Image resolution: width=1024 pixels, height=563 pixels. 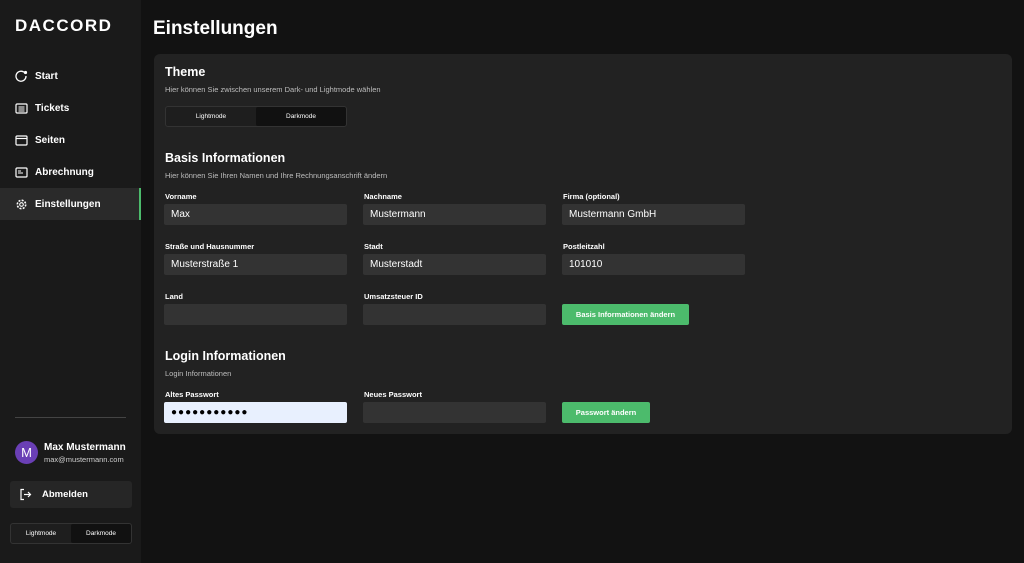 I want to click on postleitzahl-field, so click(x=653, y=264).